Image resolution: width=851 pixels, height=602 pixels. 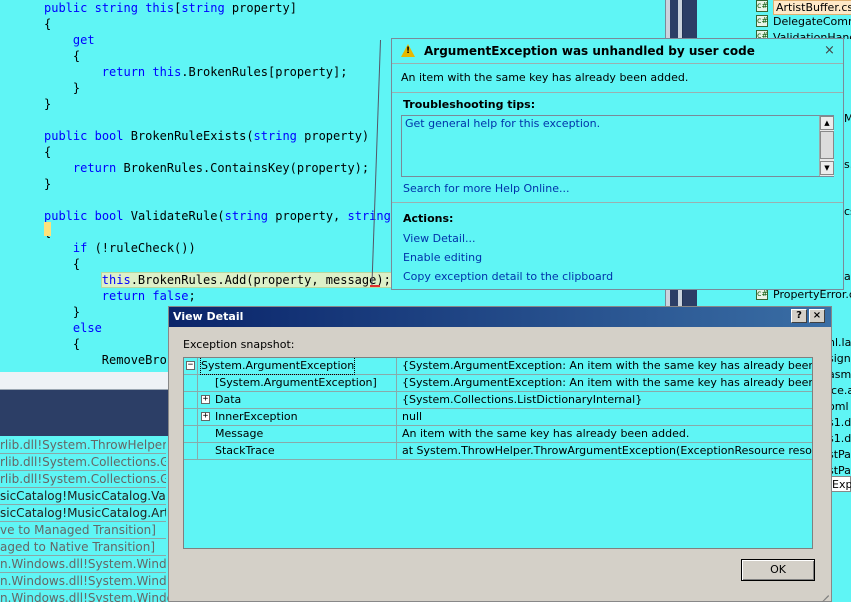 What do you see at coordinates (47, 229) in the screenshot?
I see `brace-match-highlight` at bounding box center [47, 229].